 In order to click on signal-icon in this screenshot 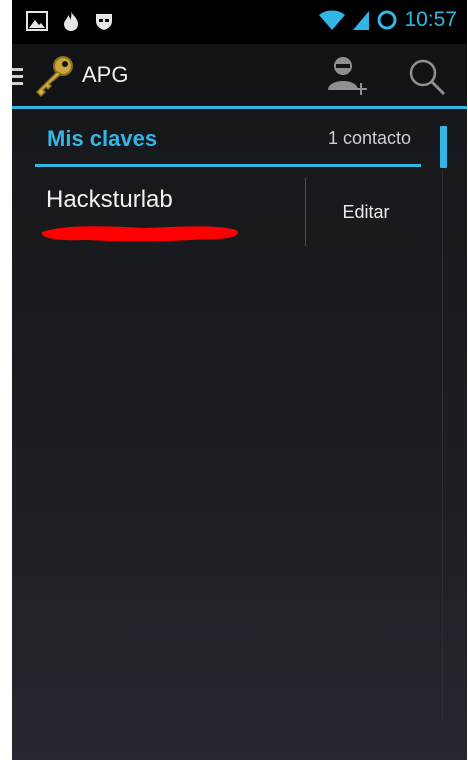, I will do `click(361, 20)`.